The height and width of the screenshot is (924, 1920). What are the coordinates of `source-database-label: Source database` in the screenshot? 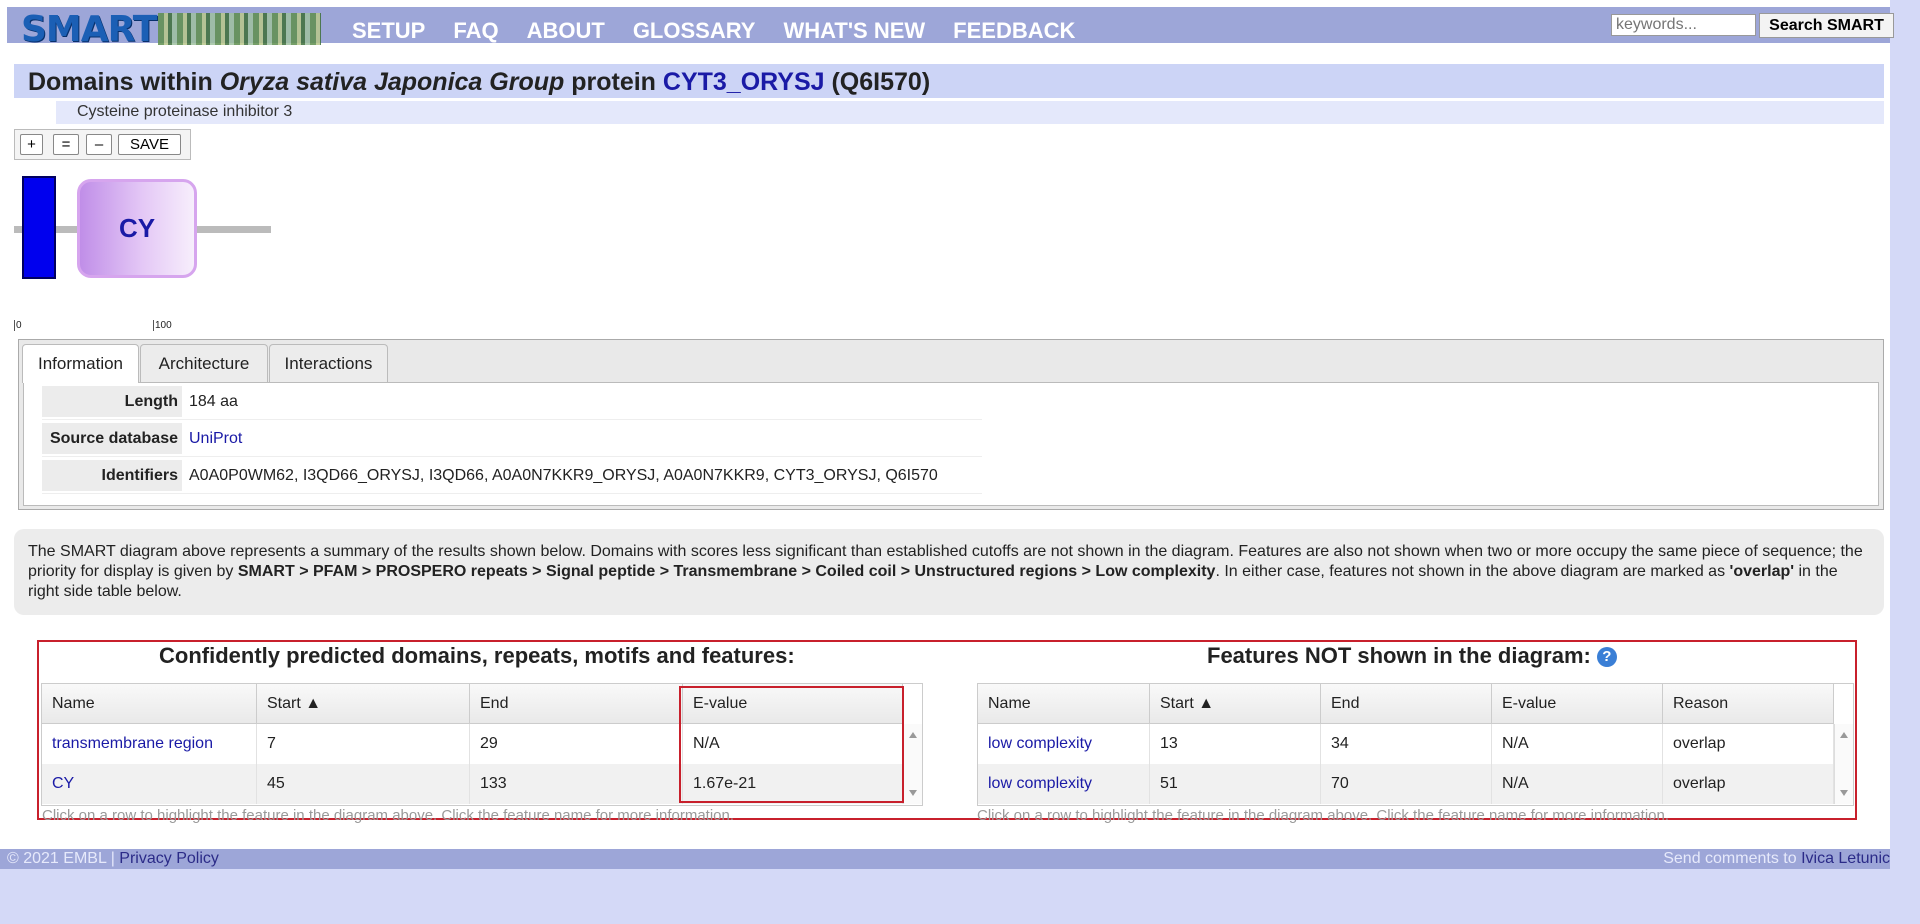 It's located at (112, 438).